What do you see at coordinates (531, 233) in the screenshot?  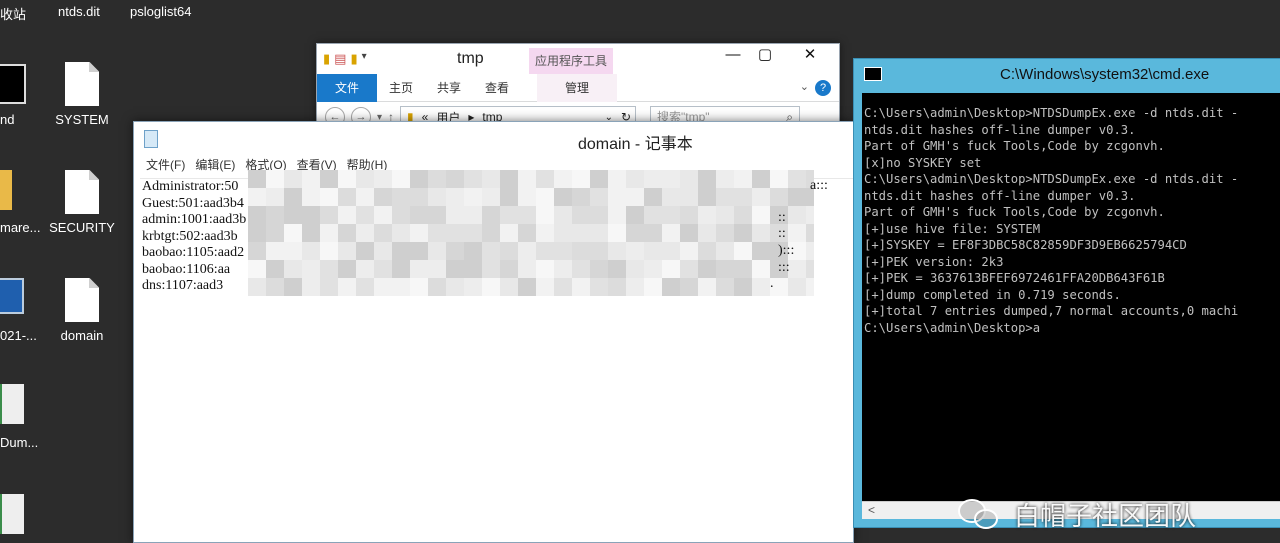 I see `redacted-hash-pixelation` at bounding box center [531, 233].